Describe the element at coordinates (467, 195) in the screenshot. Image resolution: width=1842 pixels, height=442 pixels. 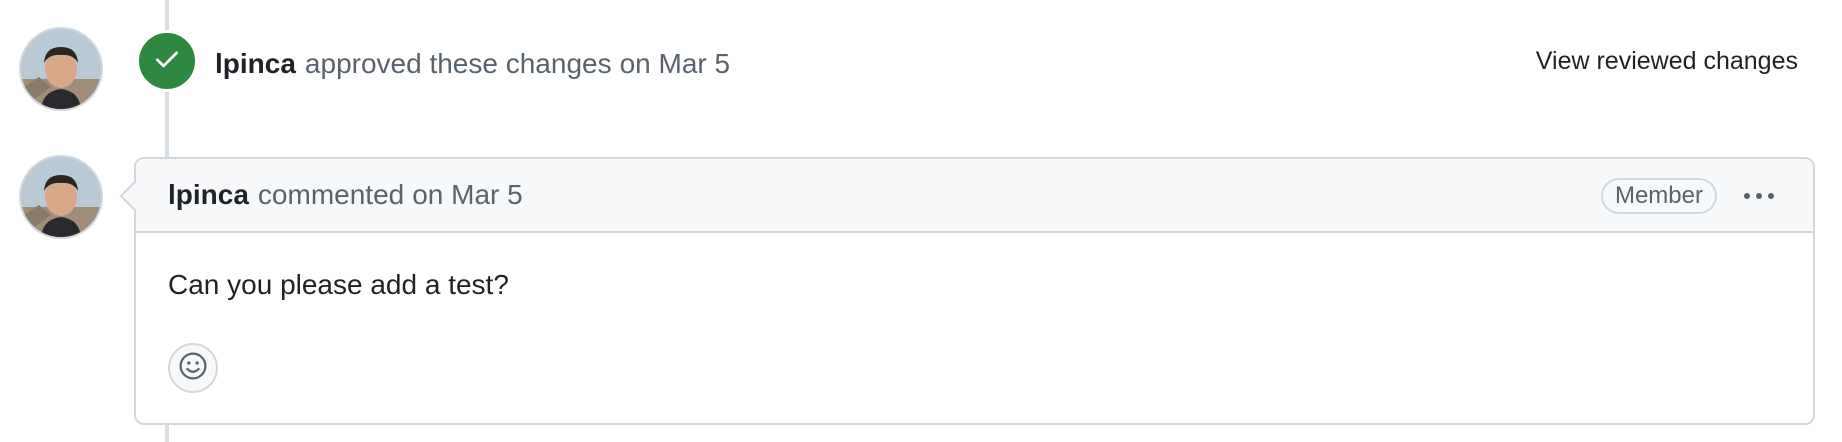
I see `comment-date-link: on Mar 5` at that location.